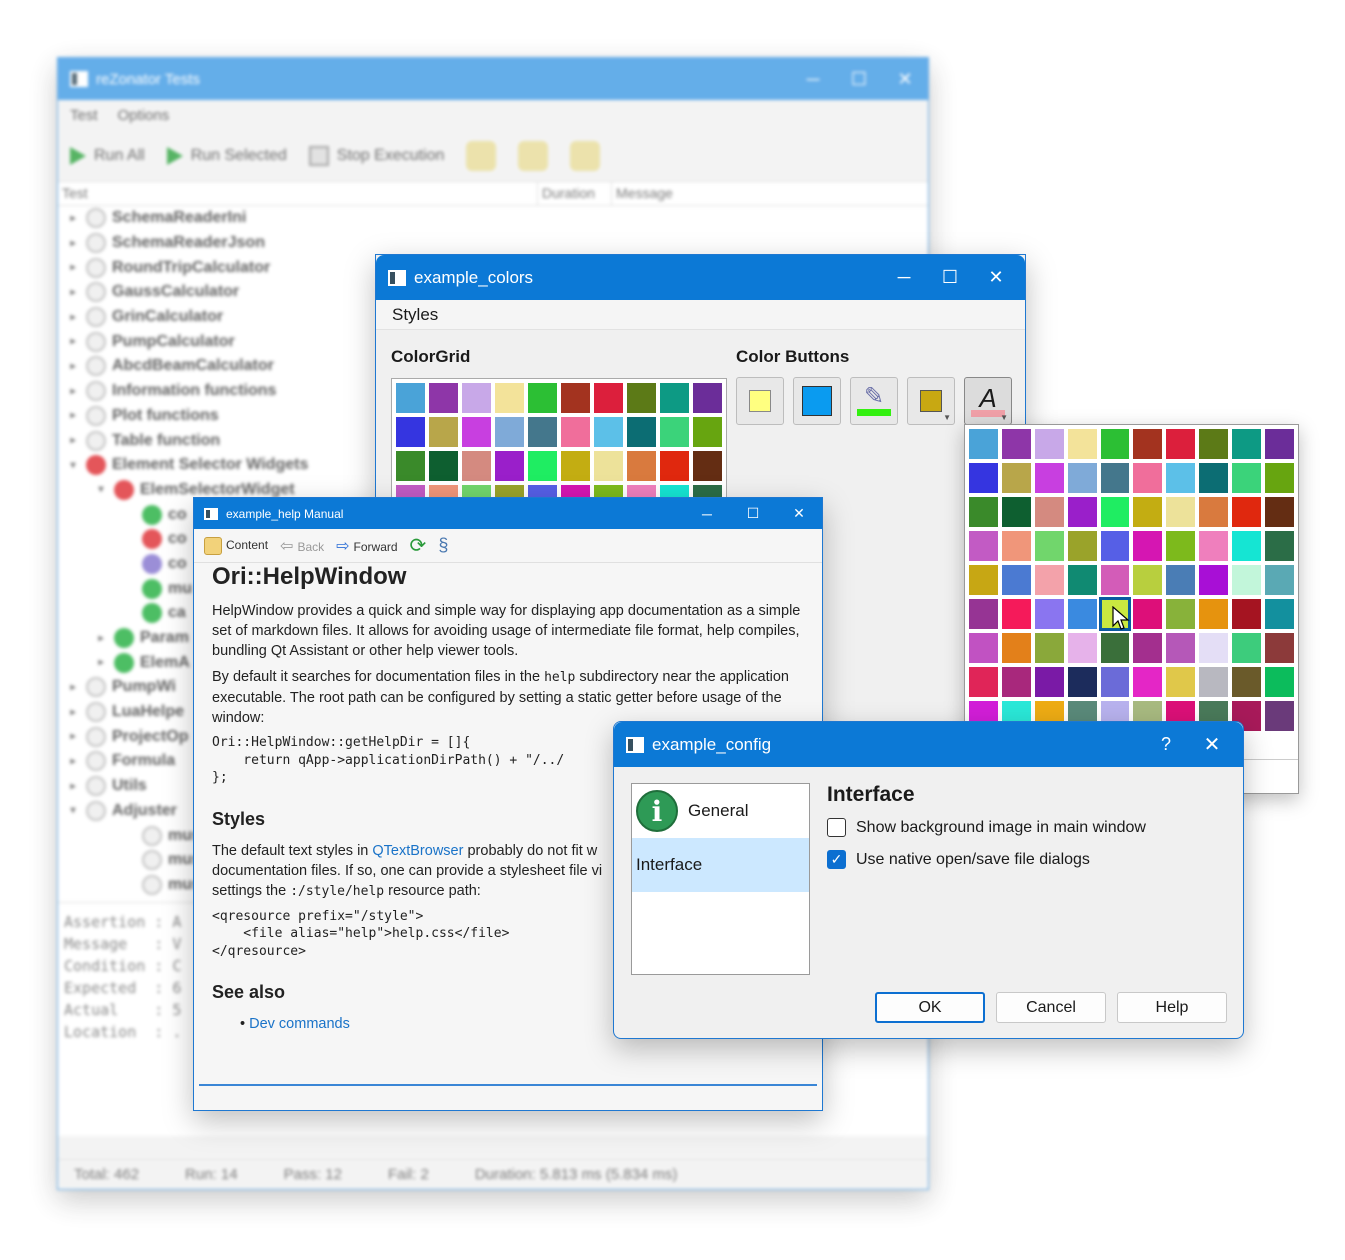  I want to click on popup-color-grid, so click(1131, 578).